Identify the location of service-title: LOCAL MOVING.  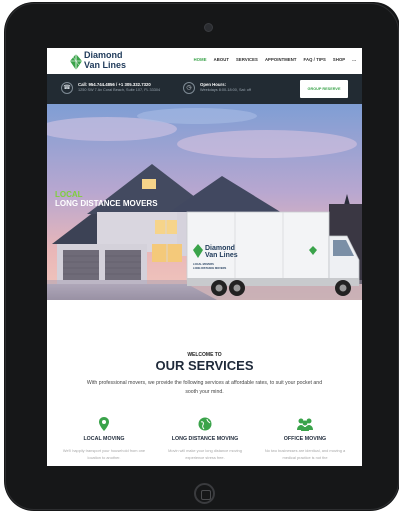
(104, 439).